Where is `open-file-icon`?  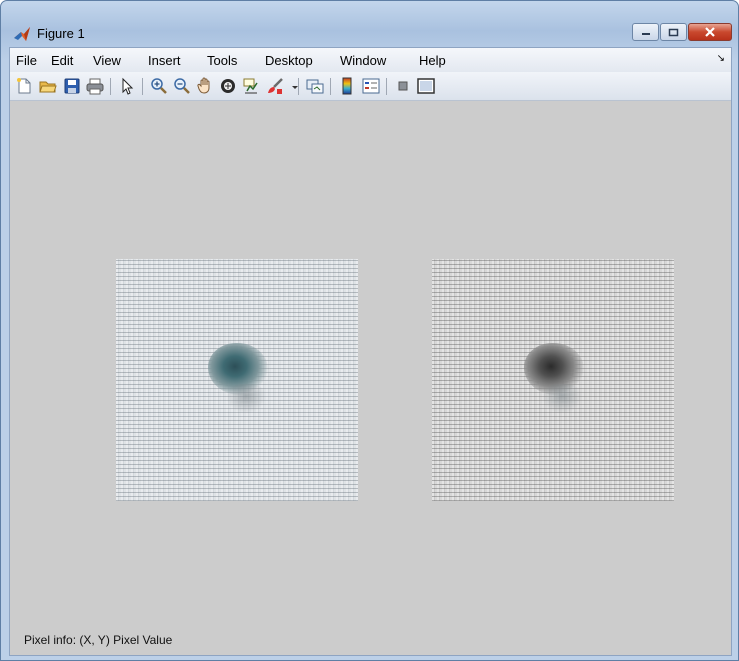
open-file-icon is located at coordinates (48, 86).